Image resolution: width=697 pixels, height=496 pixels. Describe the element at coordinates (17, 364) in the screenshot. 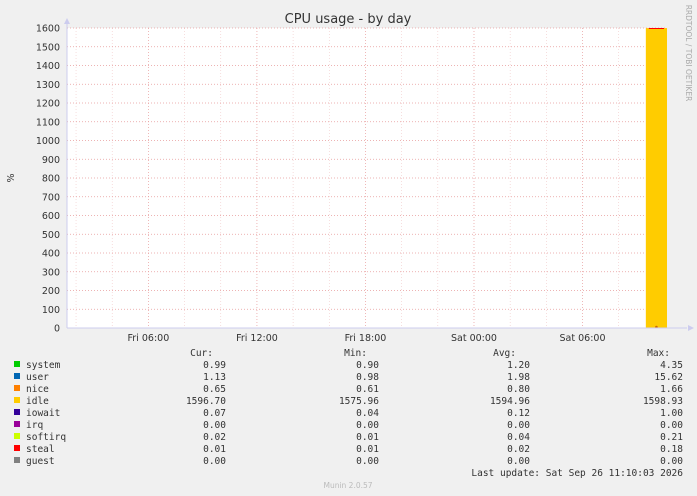

I see `legend-swatch-system` at that location.